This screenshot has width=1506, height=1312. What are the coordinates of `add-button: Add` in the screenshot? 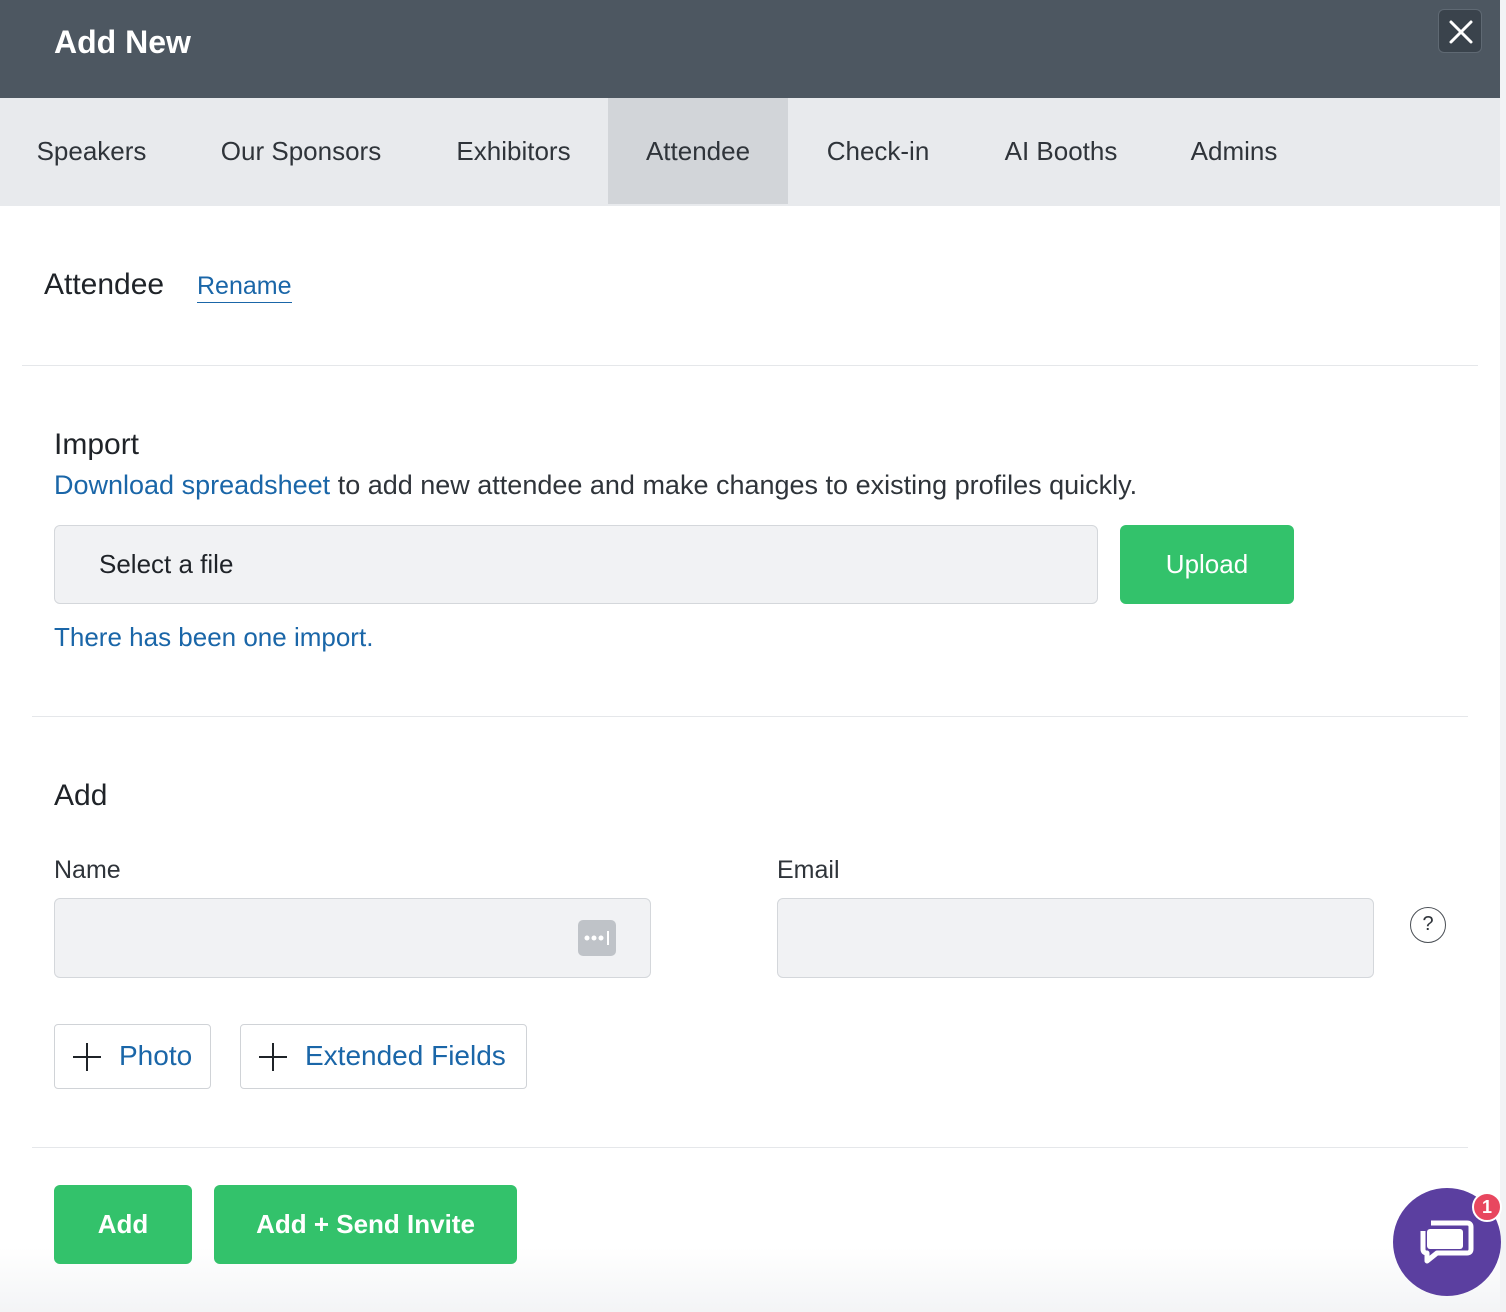 It's located at (123, 1224).